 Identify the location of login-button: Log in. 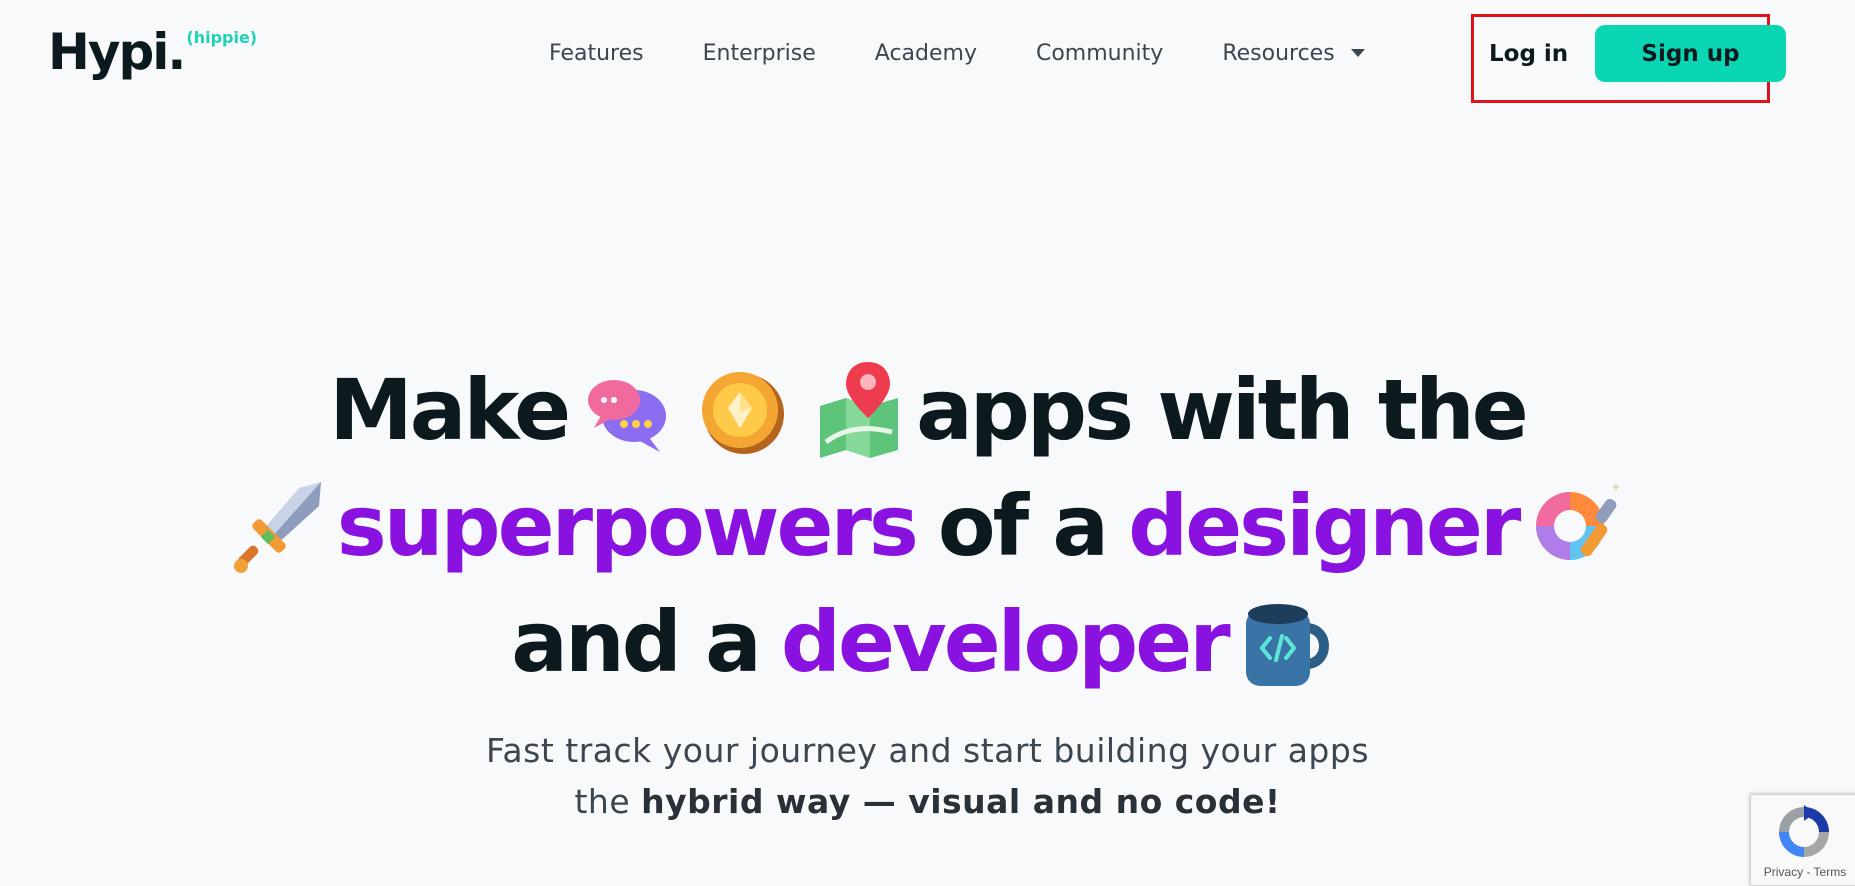
(1528, 54).